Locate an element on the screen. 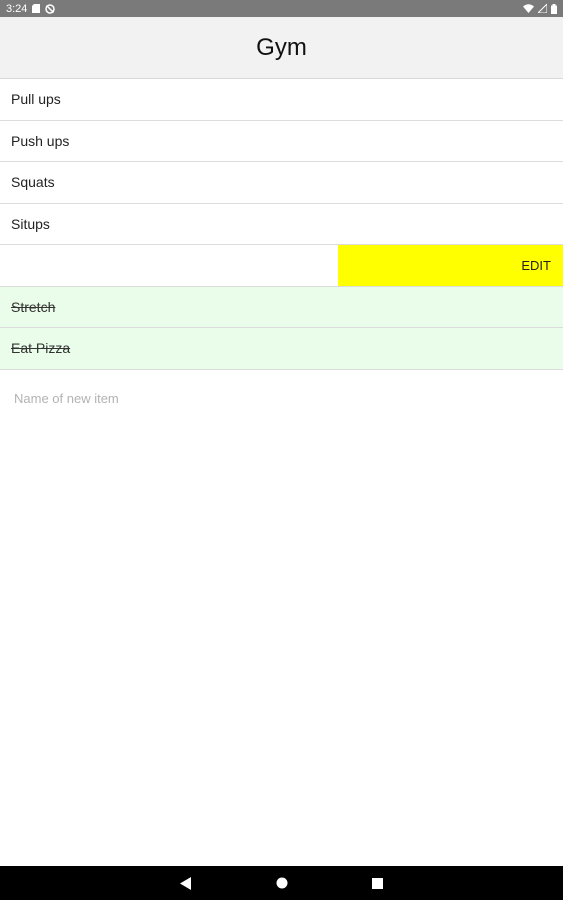 The image size is (563, 900). list-item-done: Eat Pizza is located at coordinates (281, 349).